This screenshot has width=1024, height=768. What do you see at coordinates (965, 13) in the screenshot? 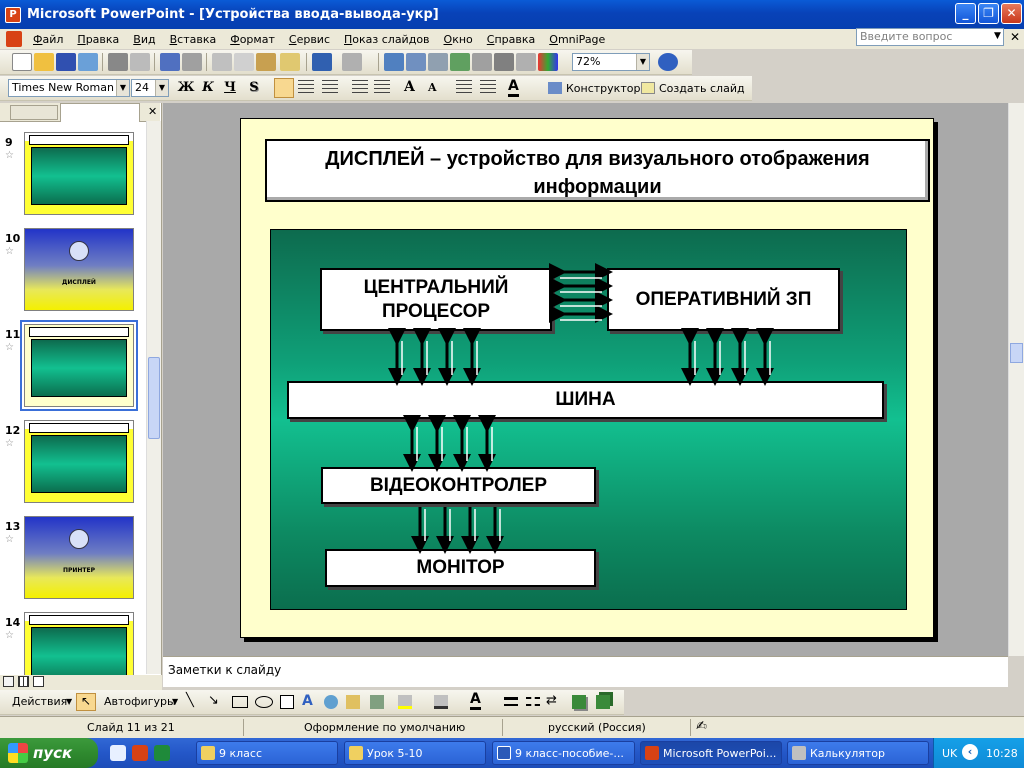
I see `minimize-button: _` at bounding box center [965, 13].